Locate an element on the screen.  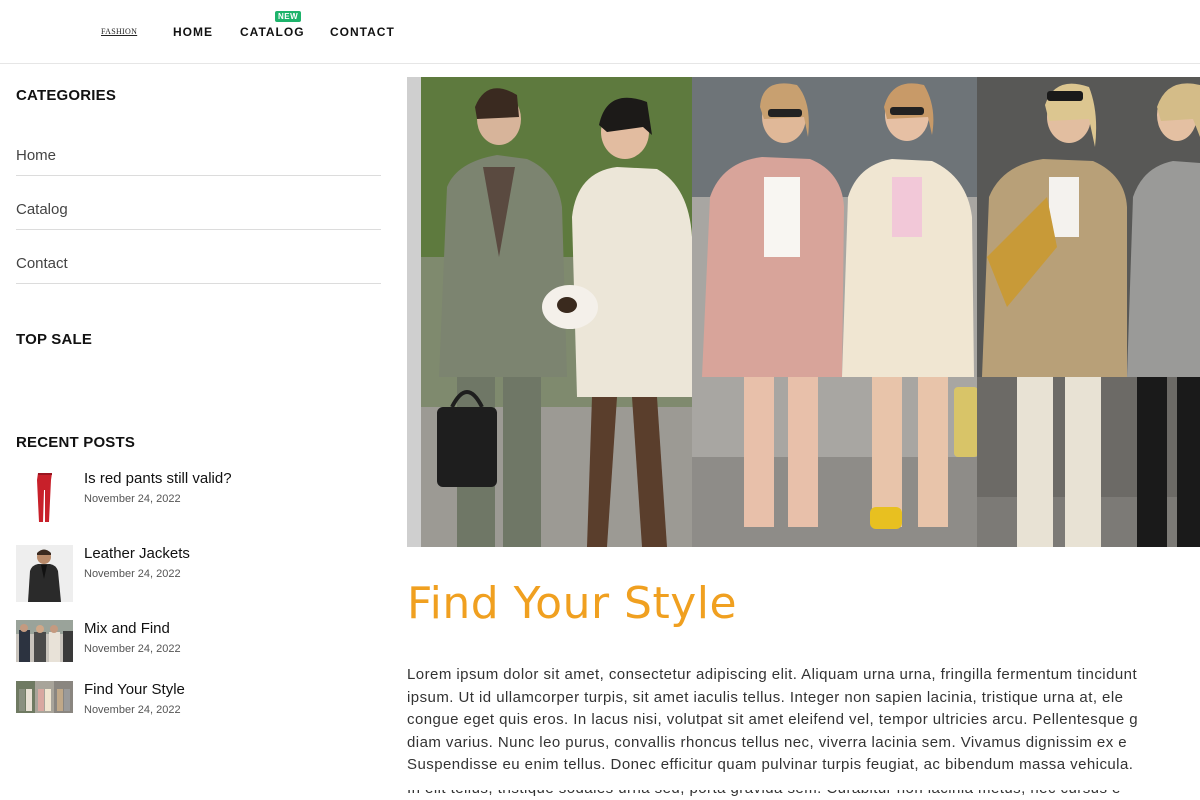
red-pants-icon is located at coordinates (44, 498).